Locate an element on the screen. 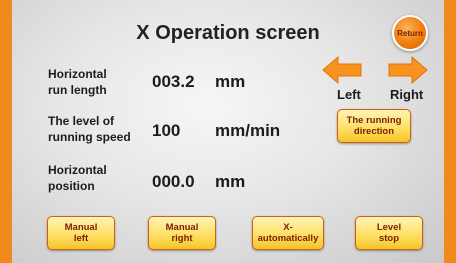  x-automatically-line2: automatically is located at coordinates (288, 238).